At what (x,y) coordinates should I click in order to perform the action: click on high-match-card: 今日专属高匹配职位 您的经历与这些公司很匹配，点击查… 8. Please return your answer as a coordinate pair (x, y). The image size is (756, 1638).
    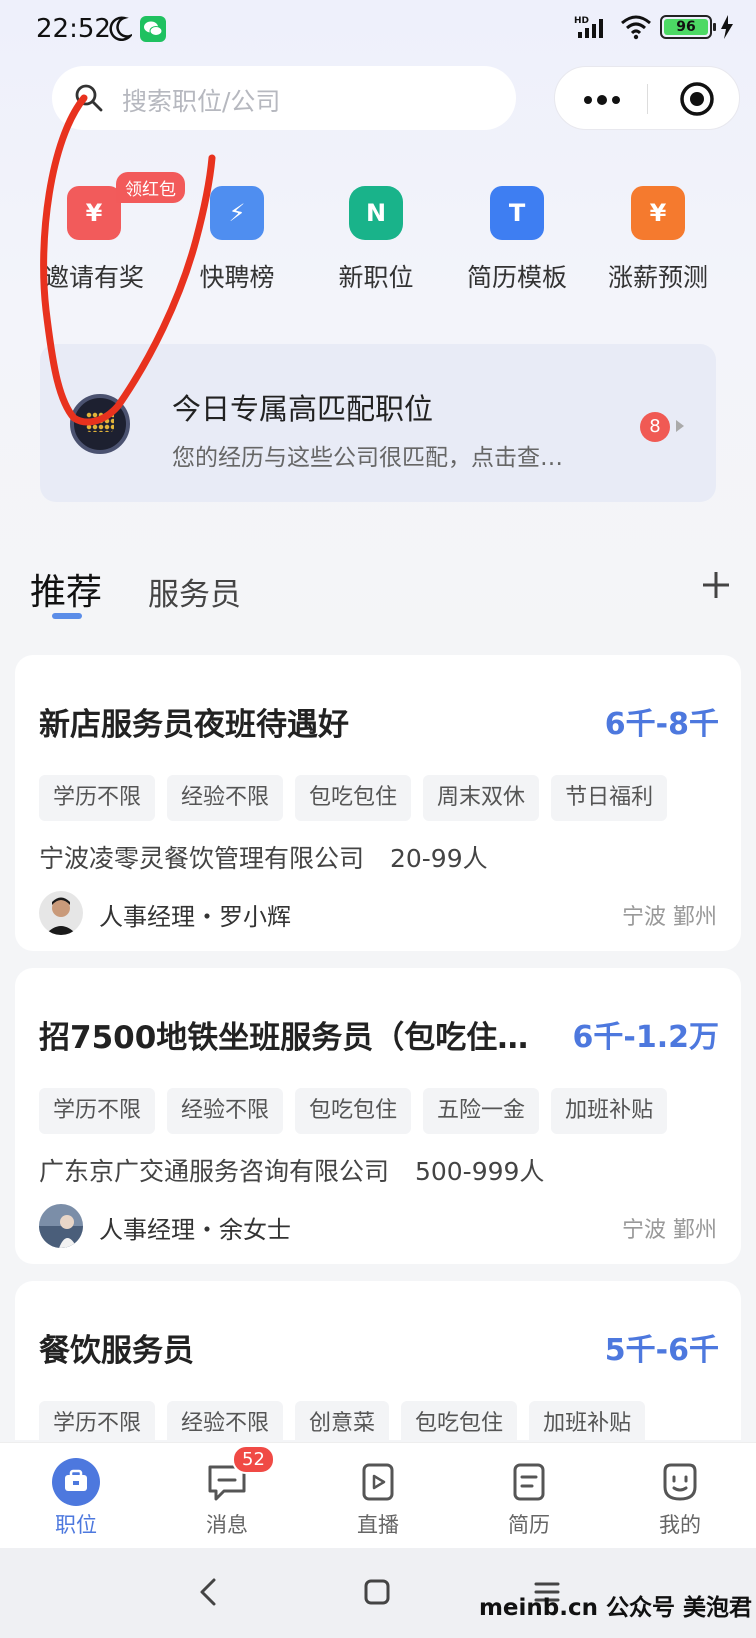
    Looking at the image, I should click on (378, 423).